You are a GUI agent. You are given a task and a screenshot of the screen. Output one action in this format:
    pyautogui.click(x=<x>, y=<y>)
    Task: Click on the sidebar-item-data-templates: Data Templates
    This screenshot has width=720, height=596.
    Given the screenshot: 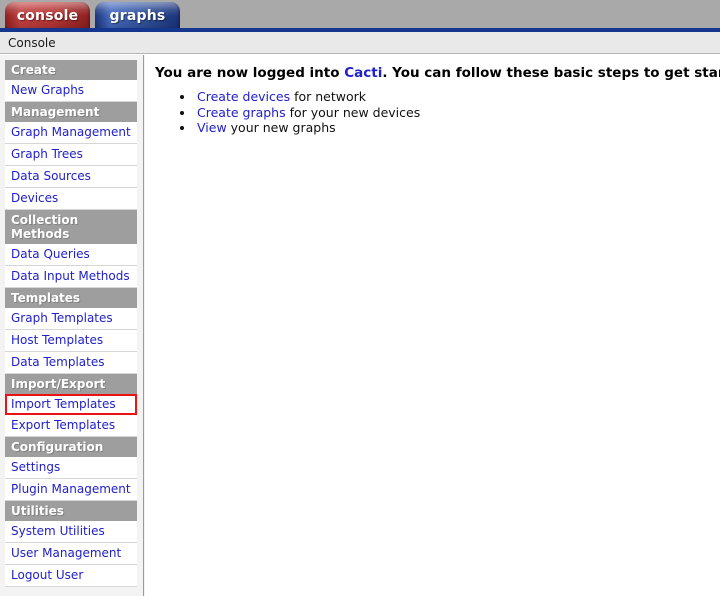 What is the action you would take?
    pyautogui.click(x=71, y=363)
    